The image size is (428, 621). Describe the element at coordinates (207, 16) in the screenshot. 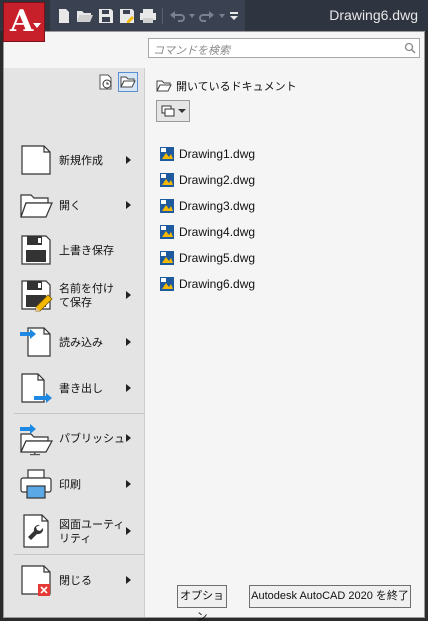

I see `redo-icon` at that location.